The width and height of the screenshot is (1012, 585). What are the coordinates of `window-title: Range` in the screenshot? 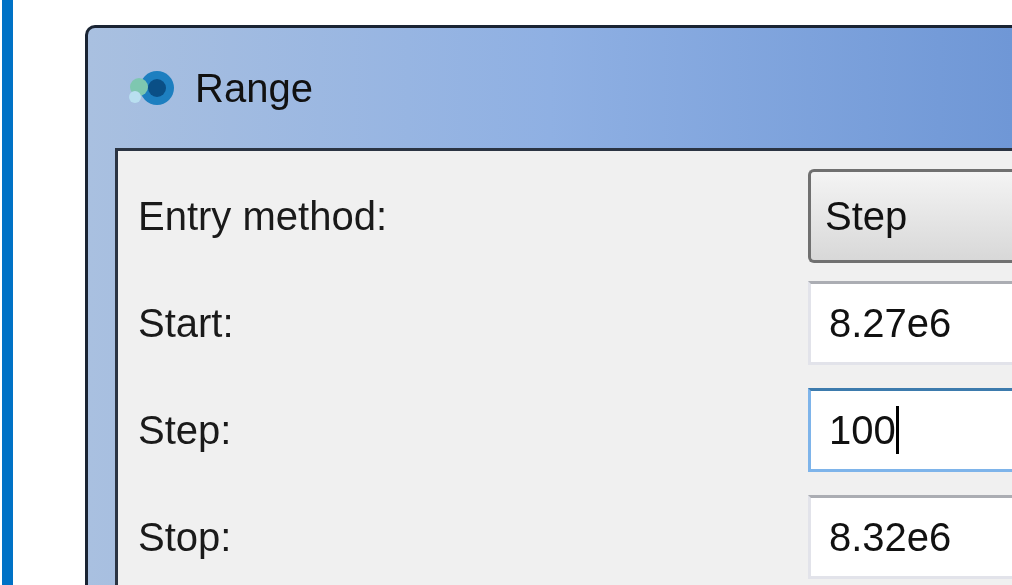 It's located at (254, 88).